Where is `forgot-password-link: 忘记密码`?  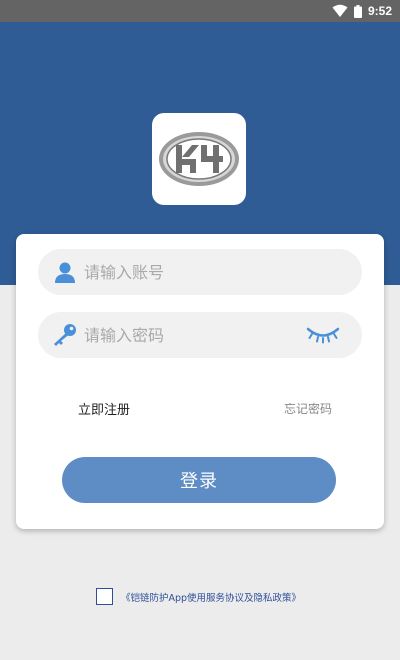 forgot-password-link: 忘记密码 is located at coordinates (308, 408).